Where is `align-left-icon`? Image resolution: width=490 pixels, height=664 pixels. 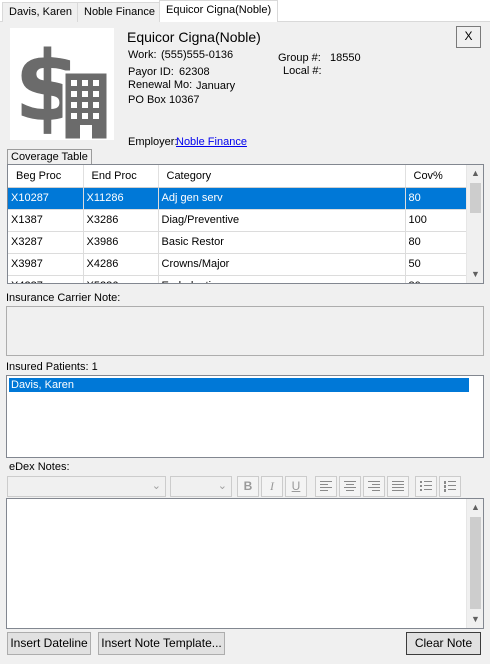
align-left-icon is located at coordinates (326, 486).